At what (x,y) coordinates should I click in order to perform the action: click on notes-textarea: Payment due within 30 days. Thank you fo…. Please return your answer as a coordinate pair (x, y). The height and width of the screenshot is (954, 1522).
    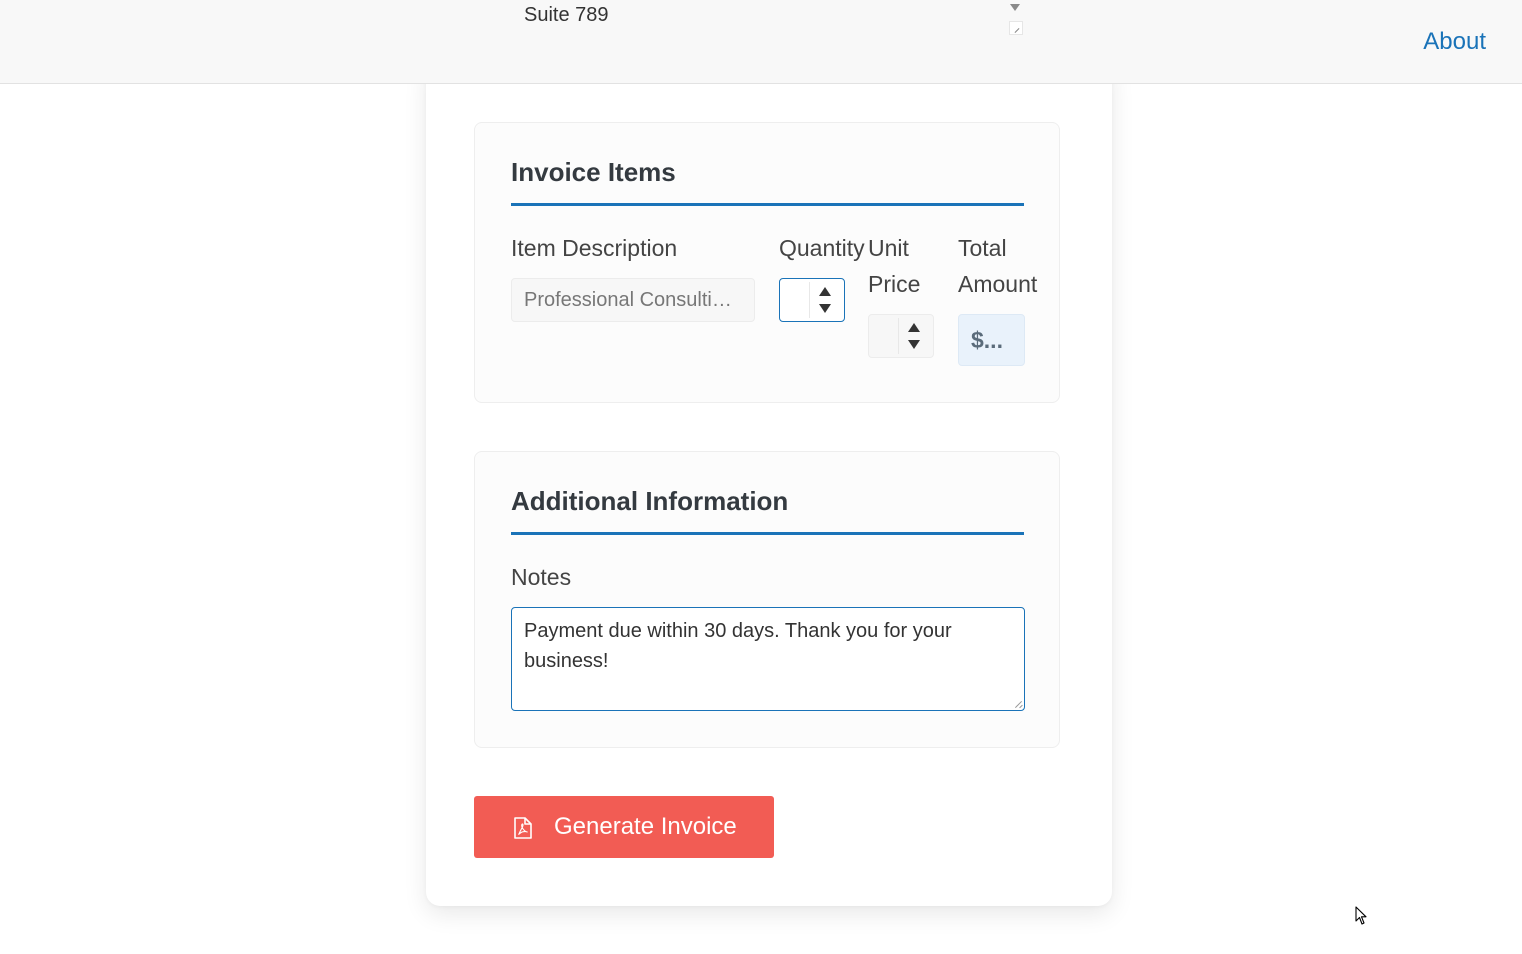
    Looking at the image, I should click on (768, 659).